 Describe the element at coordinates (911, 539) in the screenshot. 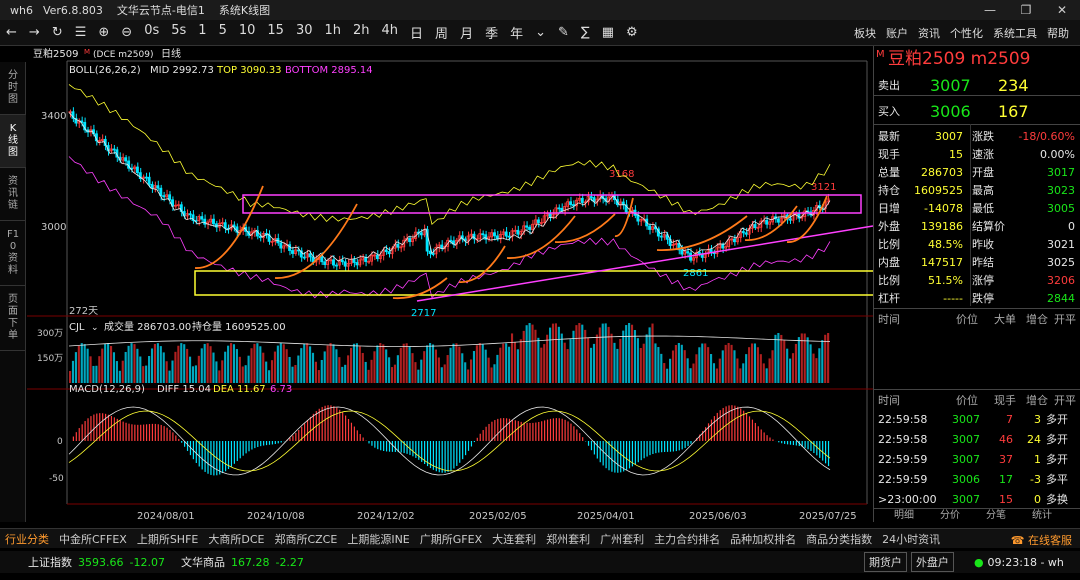

I see `bottom-tab-13: 24小时资讯` at that location.